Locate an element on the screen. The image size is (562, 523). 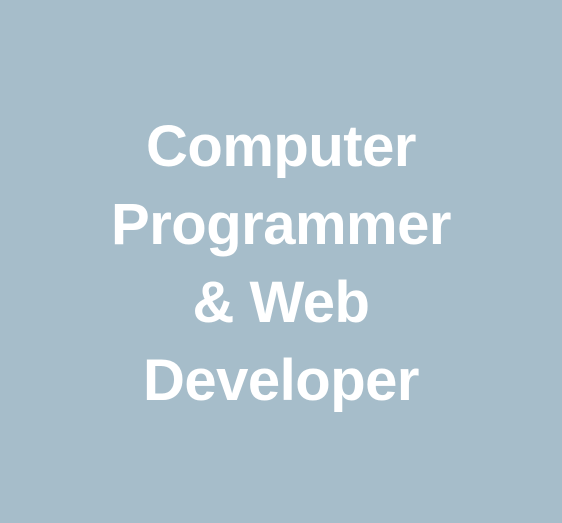
title-line-1: Computer is located at coordinates (281, 146).